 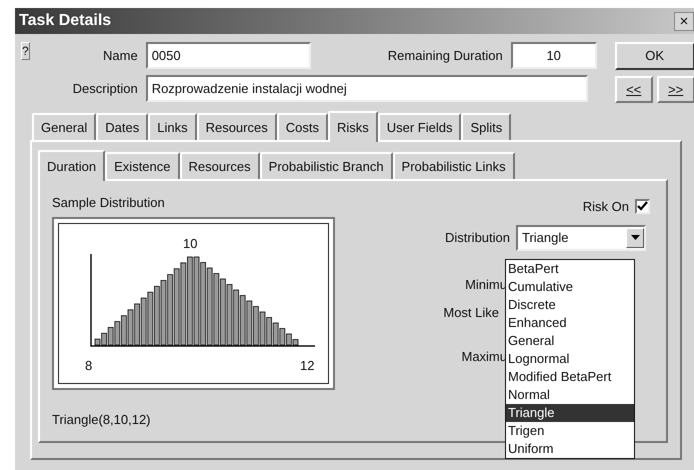 What do you see at coordinates (172, 126) in the screenshot?
I see `tab: Links` at bounding box center [172, 126].